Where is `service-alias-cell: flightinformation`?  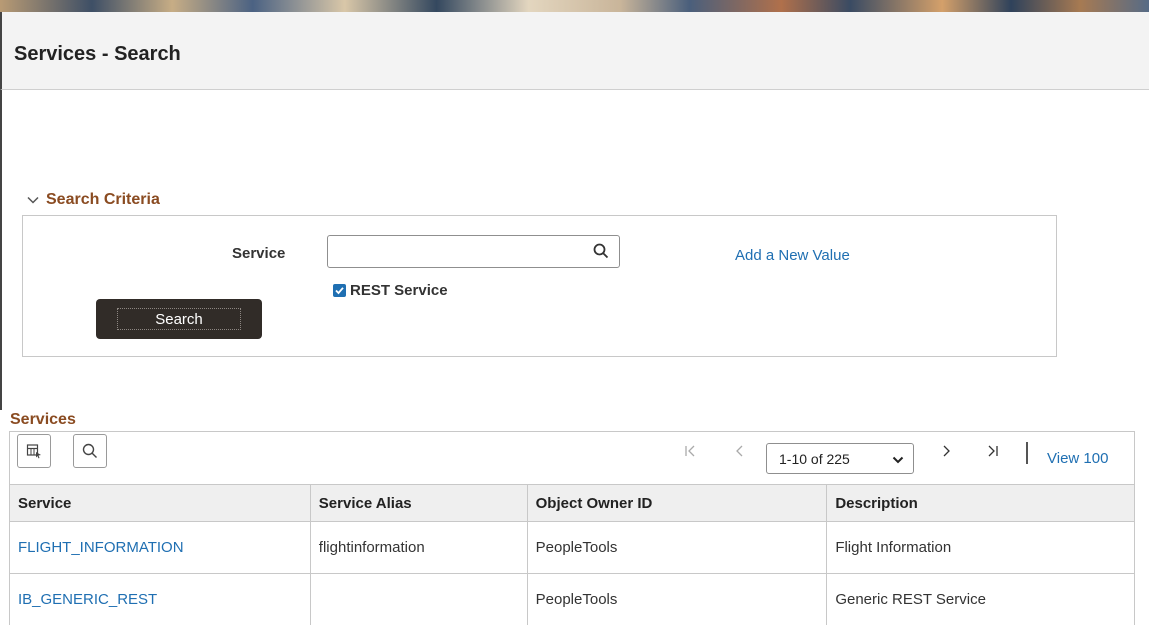
service-alias-cell: flightinformation is located at coordinates (418, 547).